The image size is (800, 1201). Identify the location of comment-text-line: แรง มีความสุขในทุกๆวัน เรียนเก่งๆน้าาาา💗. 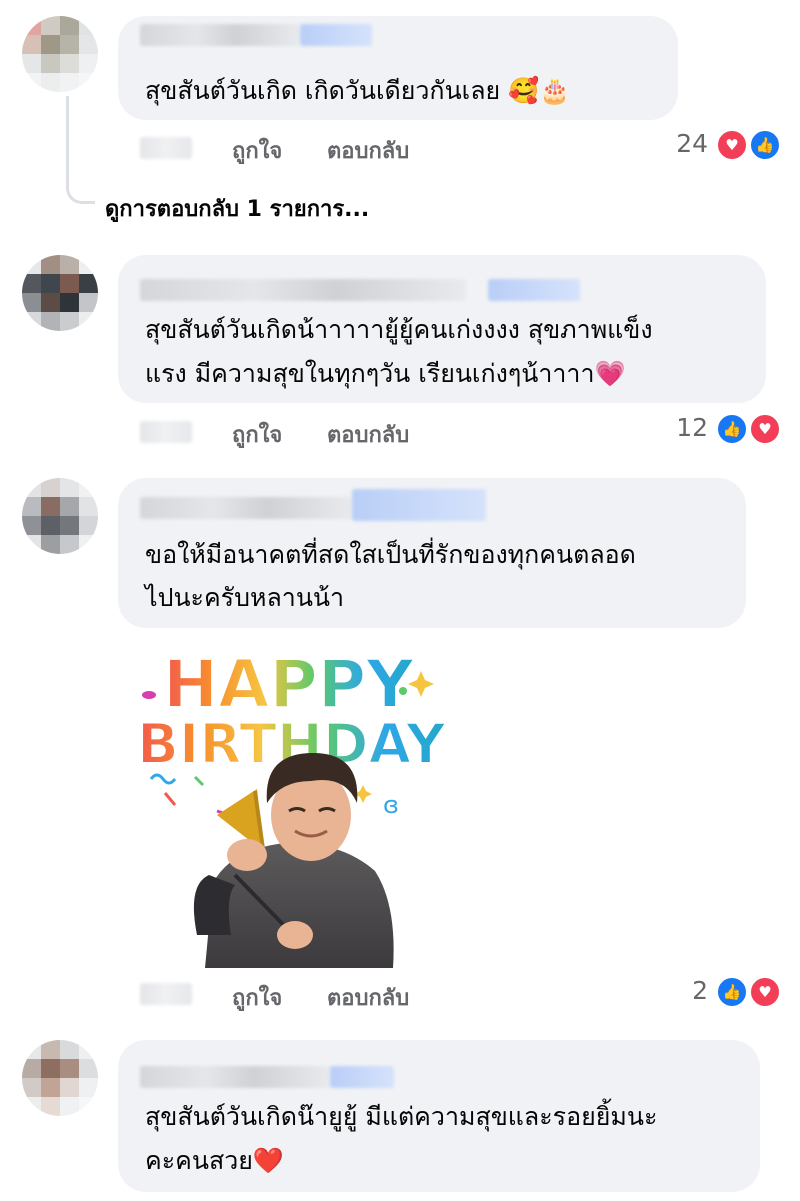
(385, 373).